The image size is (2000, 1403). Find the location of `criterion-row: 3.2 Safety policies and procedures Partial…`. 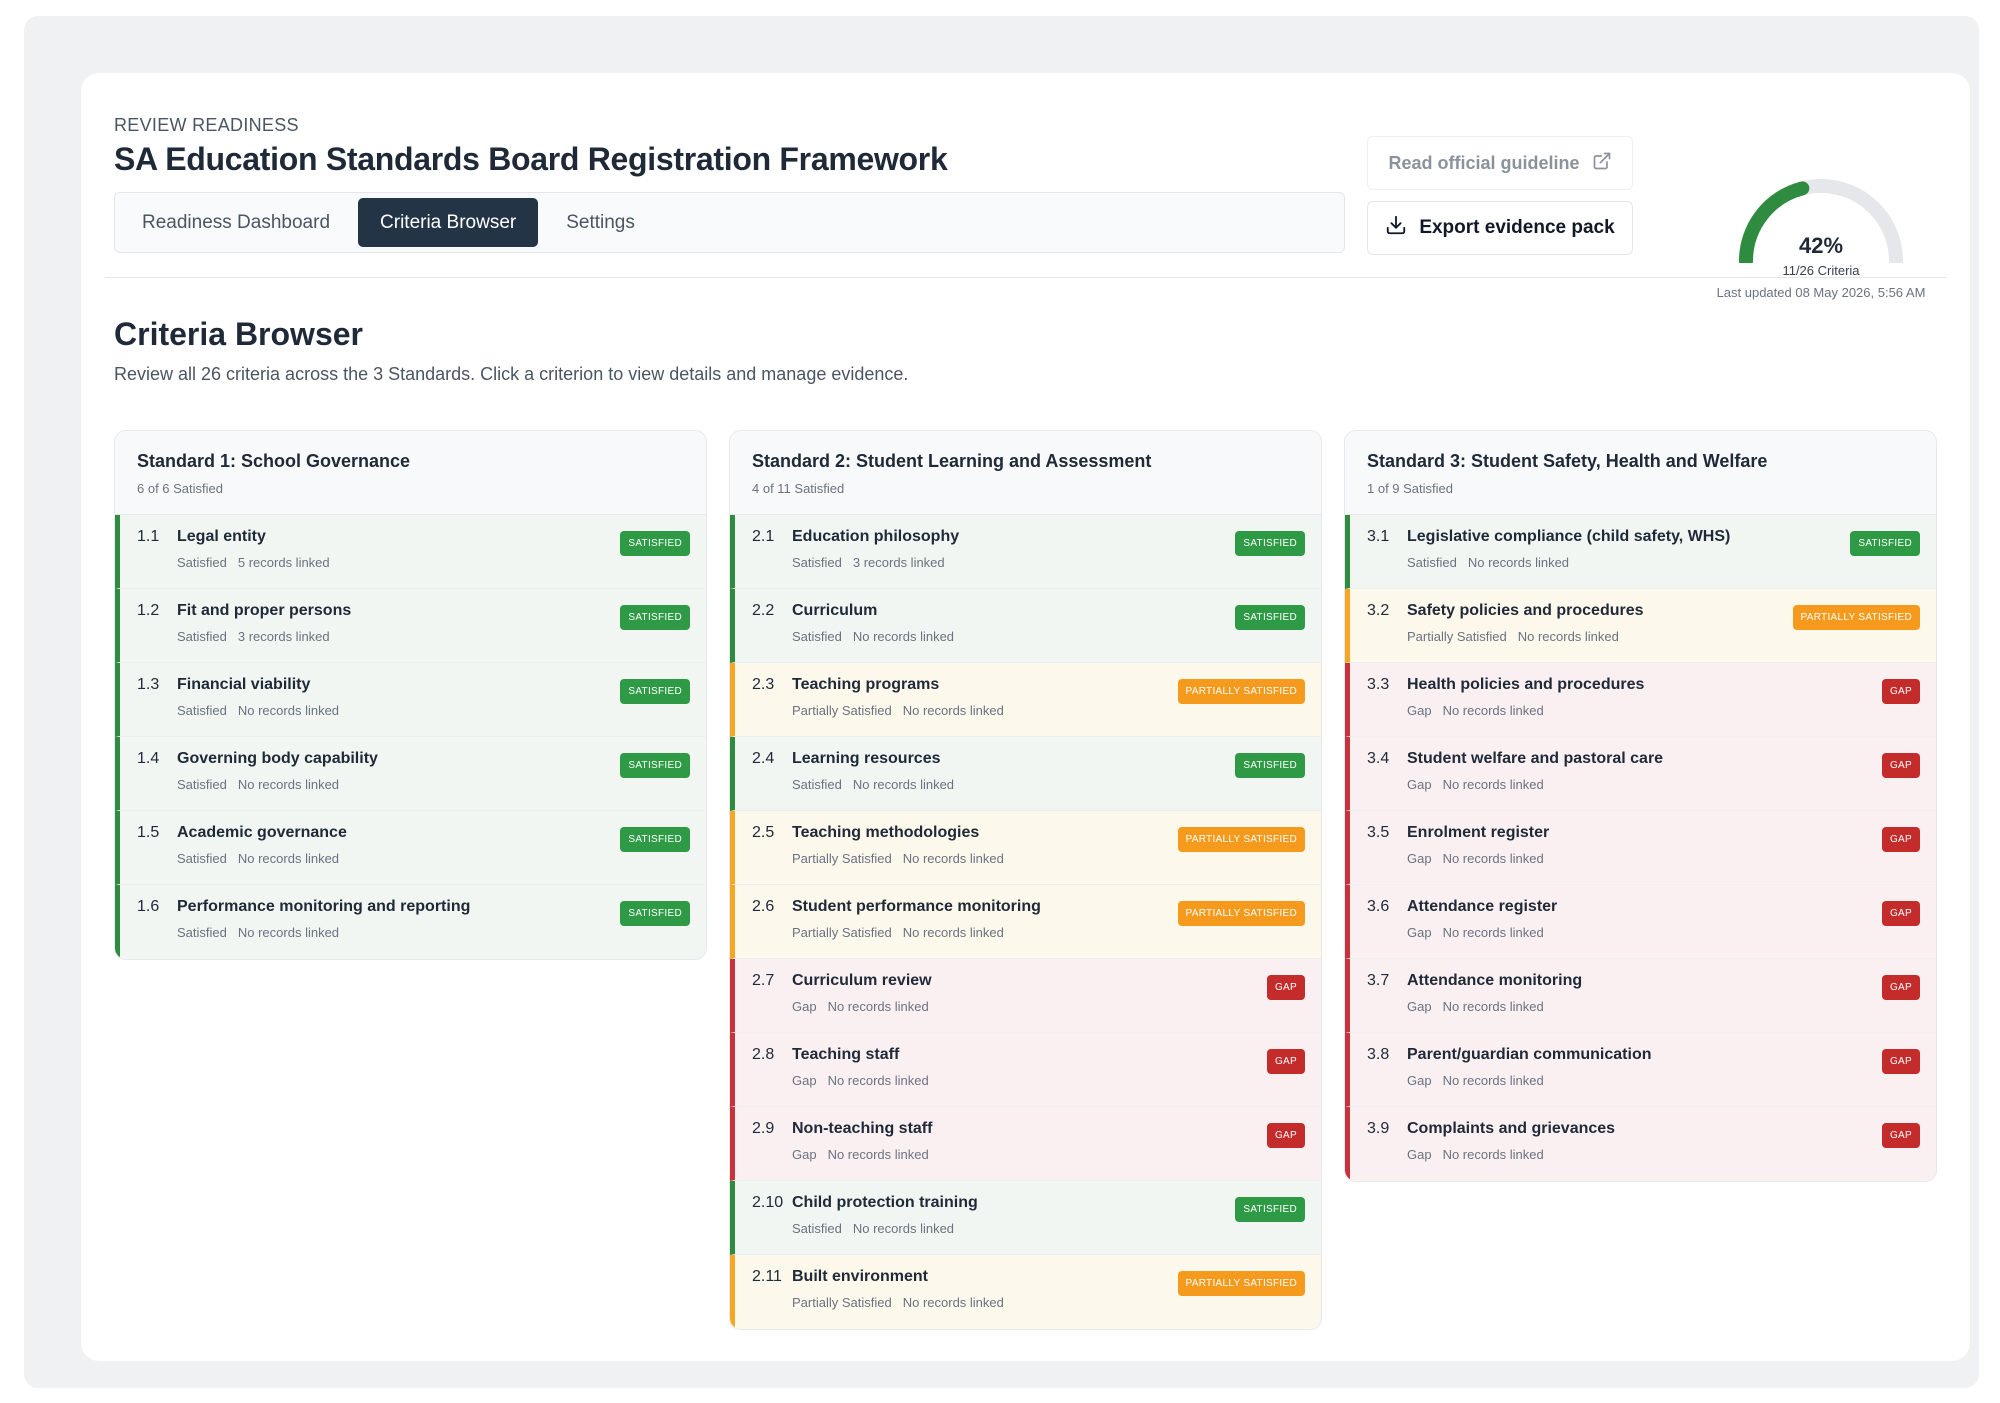

criterion-row: 3.2 Safety policies and procedures Partial… is located at coordinates (1640, 626).